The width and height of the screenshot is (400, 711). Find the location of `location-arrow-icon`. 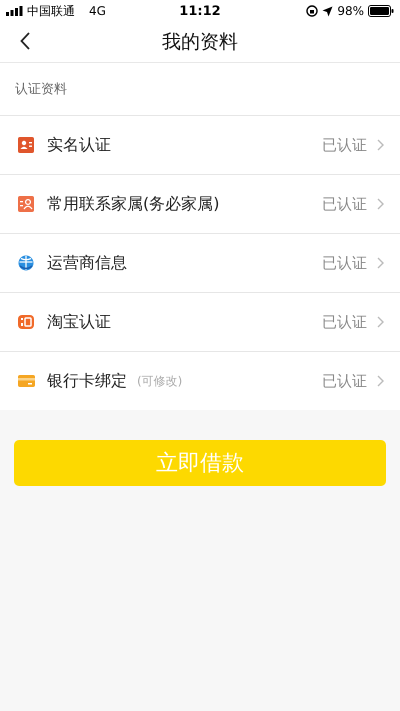

location-arrow-icon is located at coordinates (328, 11).